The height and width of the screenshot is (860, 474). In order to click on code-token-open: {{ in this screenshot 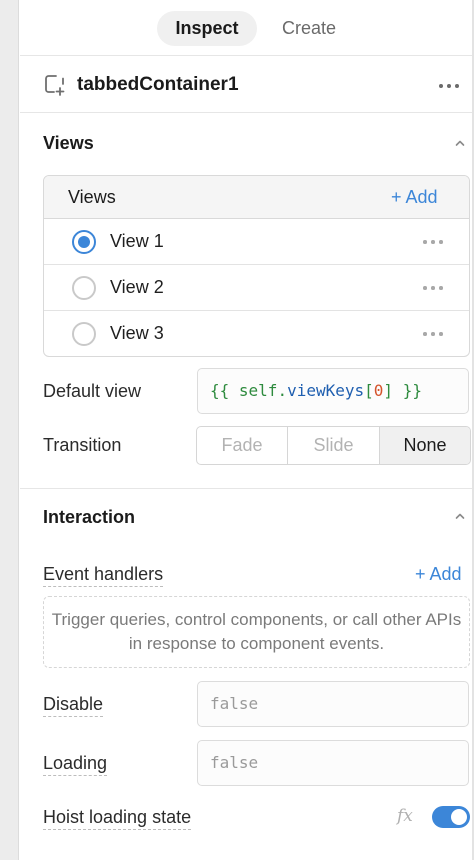, I will do `click(224, 390)`.